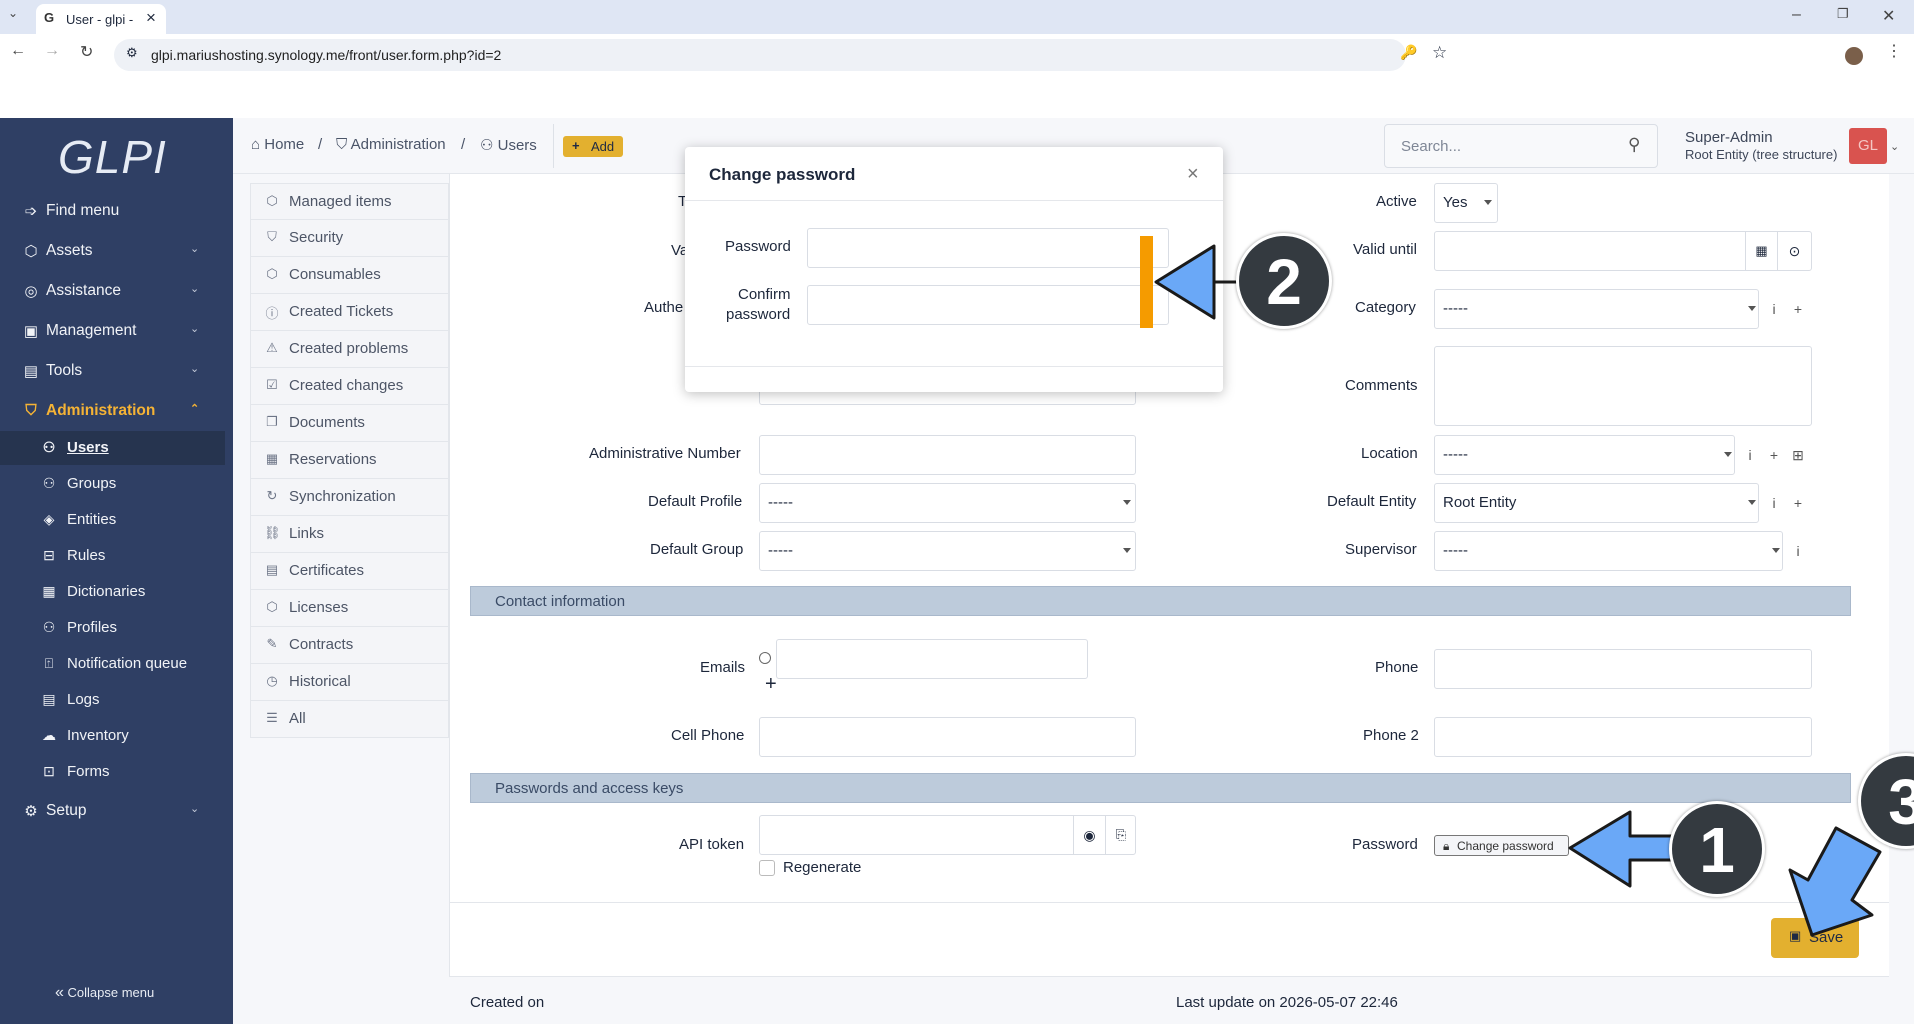 This screenshot has width=1914, height=1024. I want to click on step-badge-1: 1, so click(1717, 849).